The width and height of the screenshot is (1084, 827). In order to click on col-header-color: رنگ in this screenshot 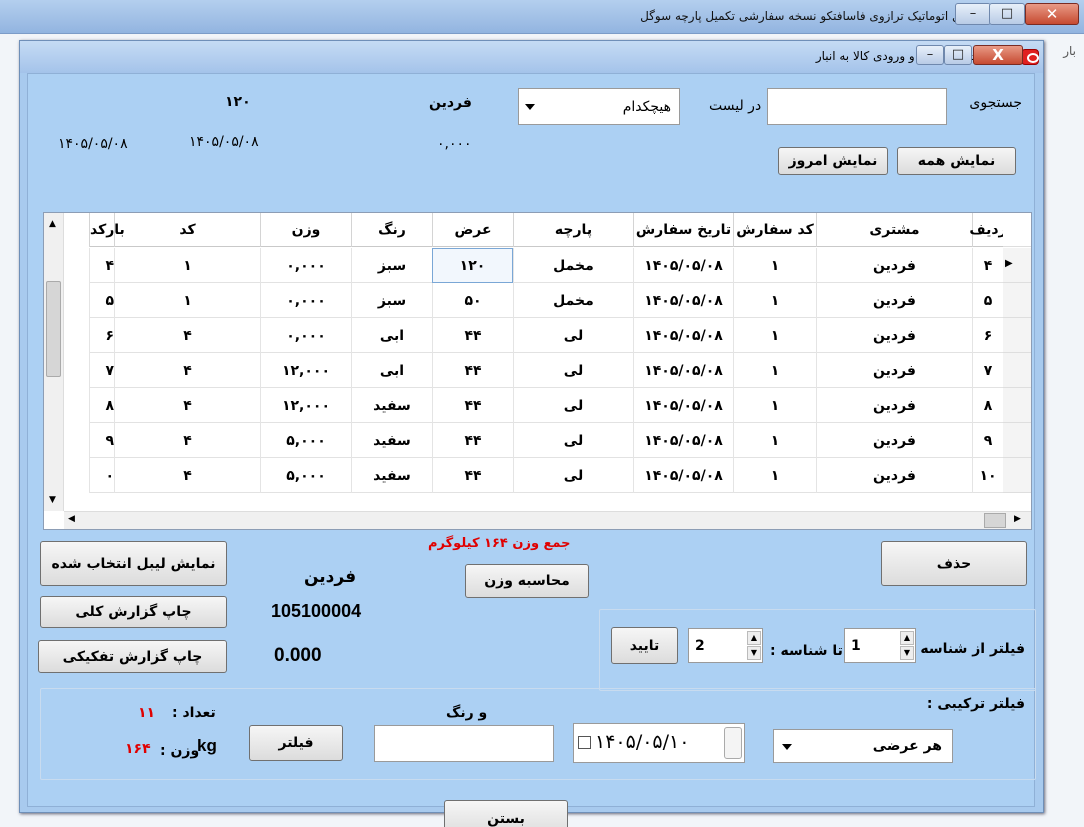, I will do `click(391, 230)`.